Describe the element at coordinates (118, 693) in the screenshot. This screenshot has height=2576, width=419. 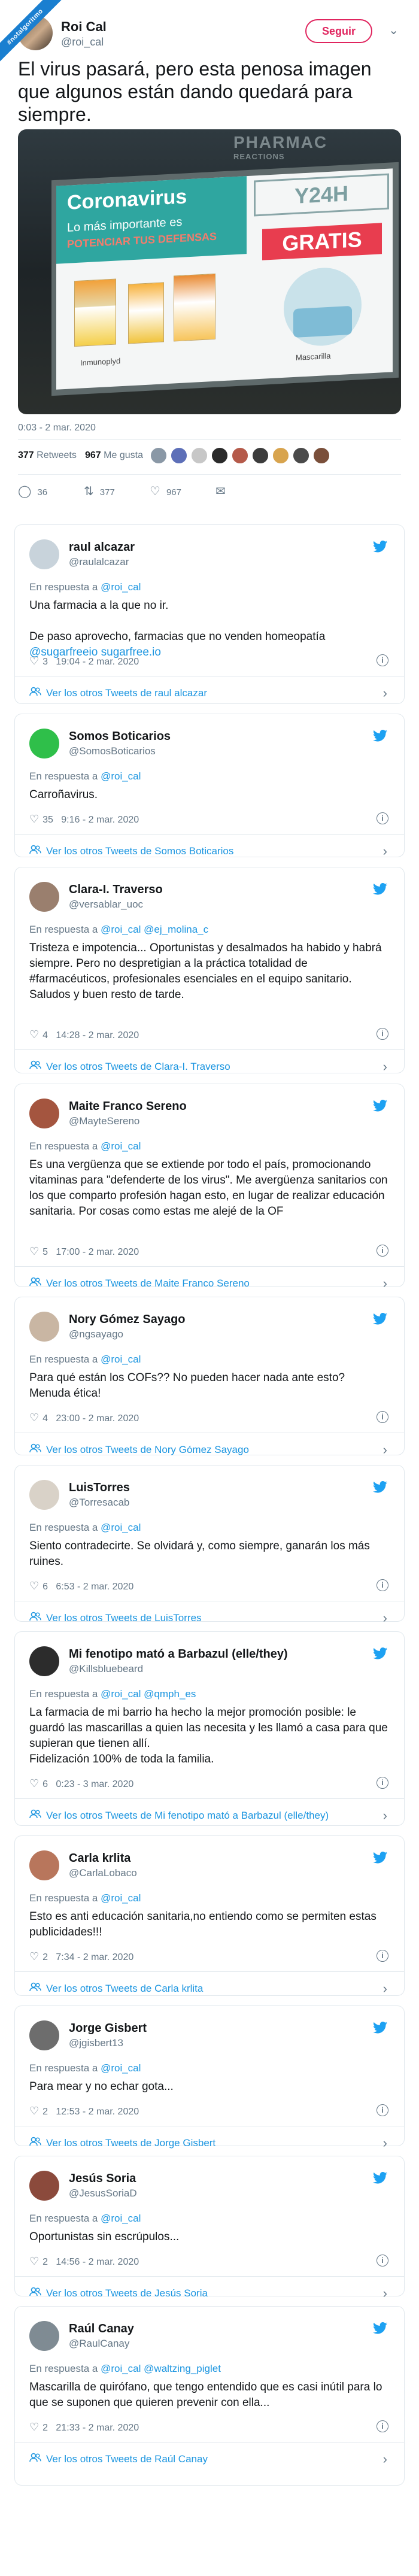
I see `view-more-tweets-link: Ver los otros Tweets de raul alcazar` at that location.